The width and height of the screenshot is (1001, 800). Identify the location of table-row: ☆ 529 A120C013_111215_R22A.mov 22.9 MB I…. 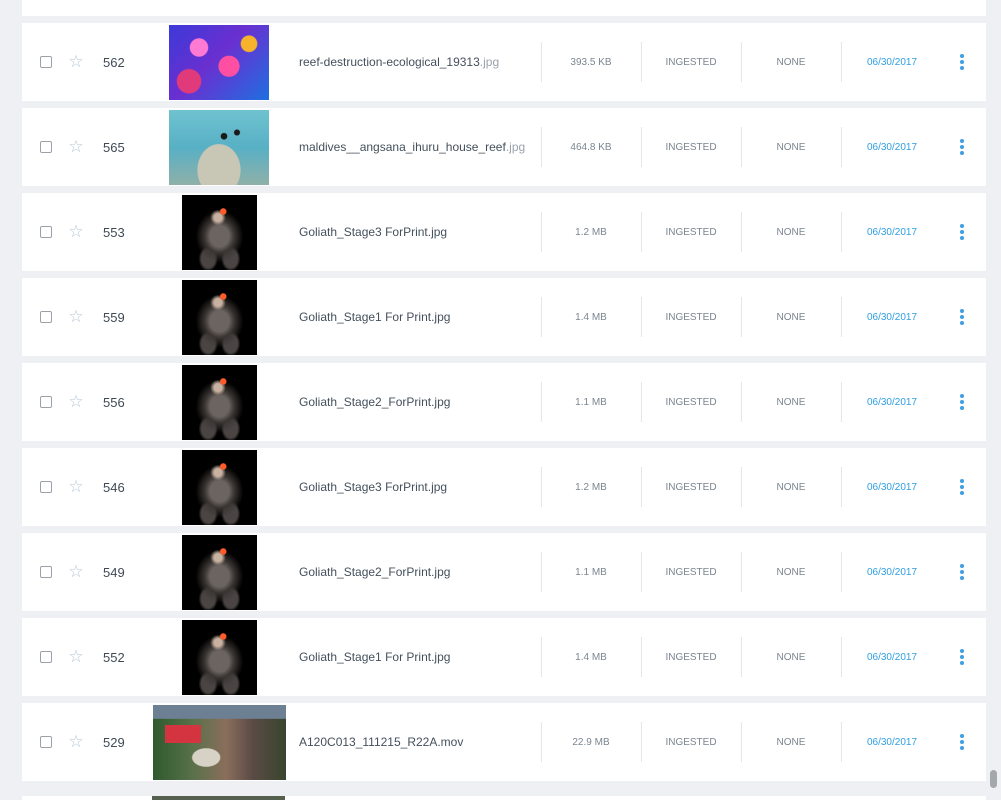
(504, 742).